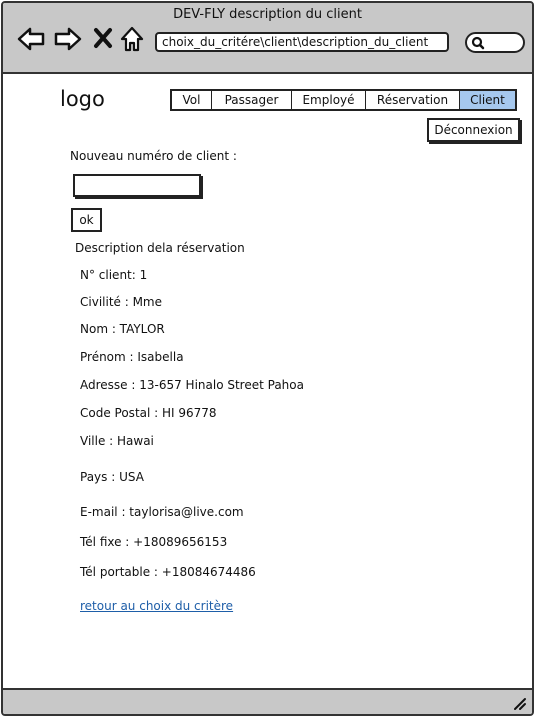 This screenshot has width=537, height=719. Describe the element at coordinates (160, 248) in the screenshot. I see `description-heading: Description dela réservation` at that location.